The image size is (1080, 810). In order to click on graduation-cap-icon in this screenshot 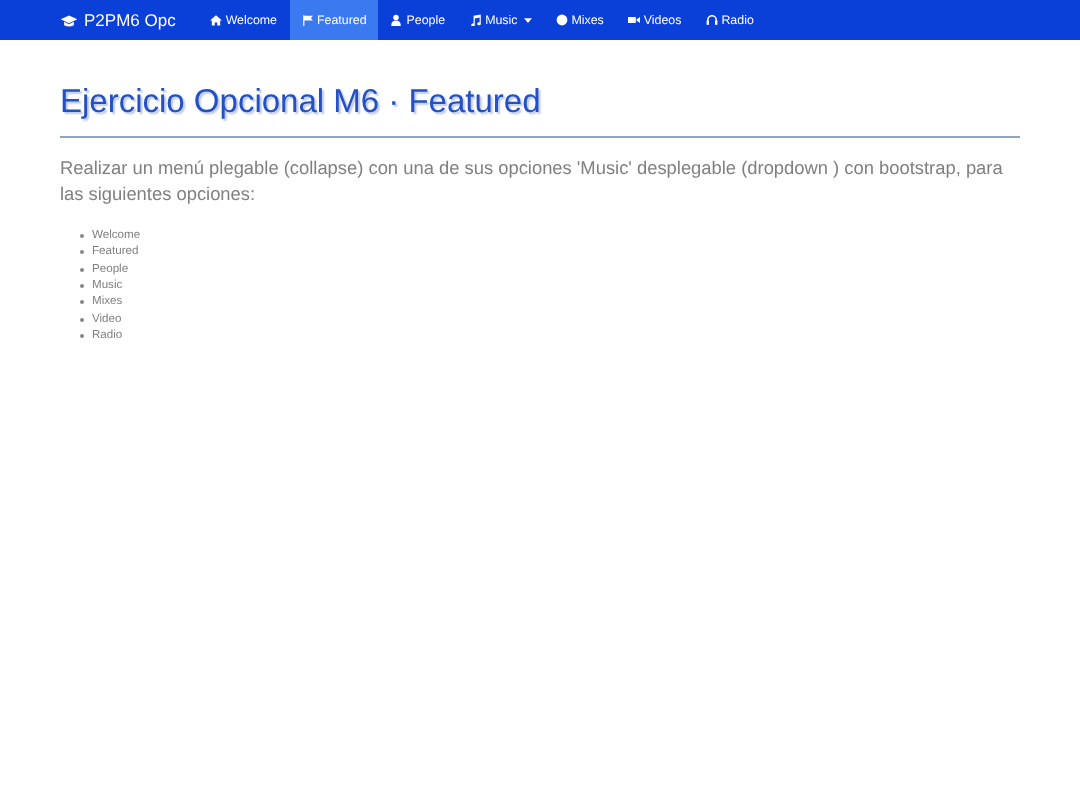, I will do `click(69, 20)`.